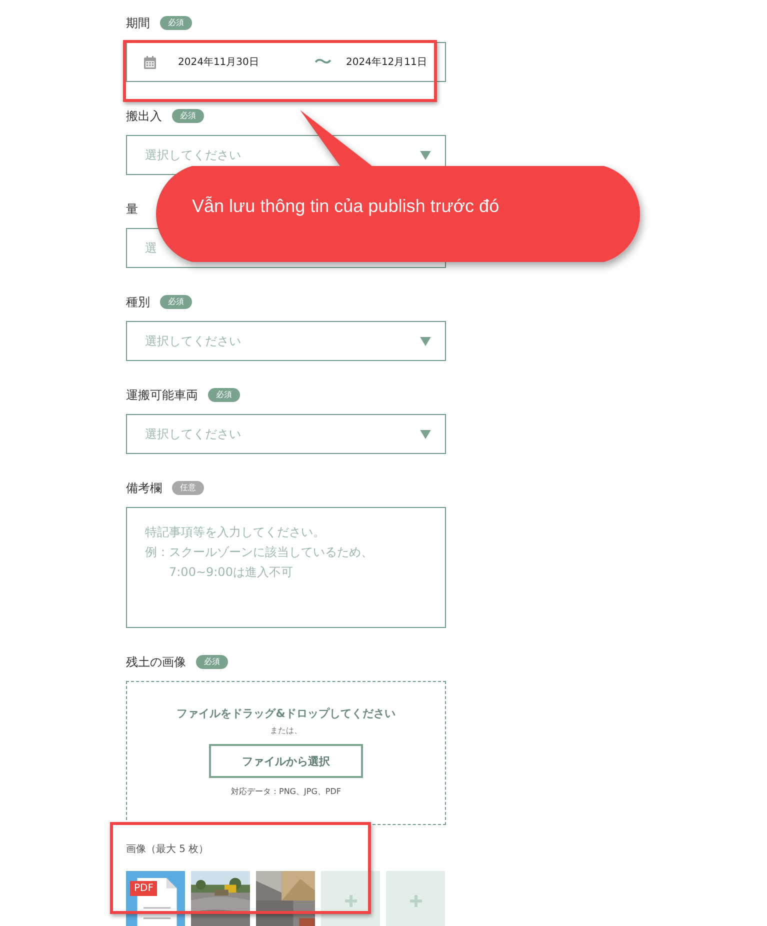 This screenshot has height=926, width=767. What do you see at coordinates (286, 791) in the screenshot?
I see `supported-formats: 対応データ：PNG、JPG、PDF` at bounding box center [286, 791].